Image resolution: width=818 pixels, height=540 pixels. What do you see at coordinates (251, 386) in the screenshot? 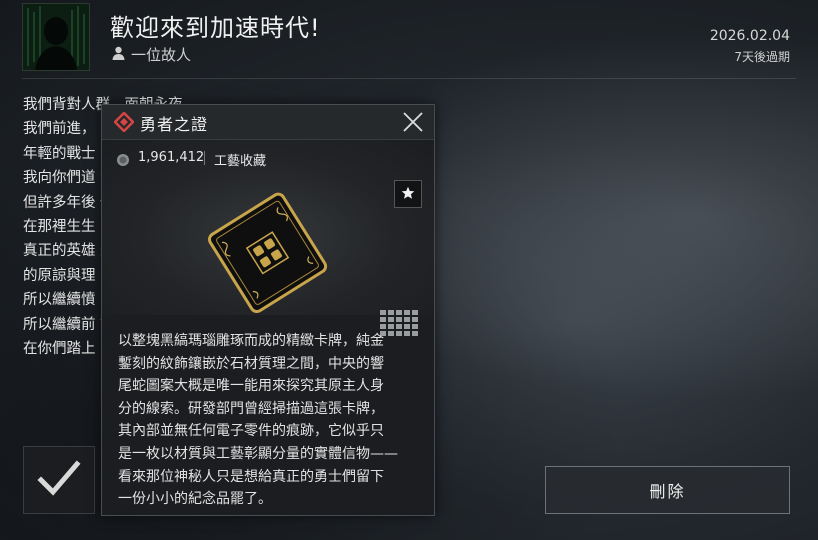
I see `description-line: 尾蛇圖案大概是唯一能用來探究其原主人身` at bounding box center [251, 386].